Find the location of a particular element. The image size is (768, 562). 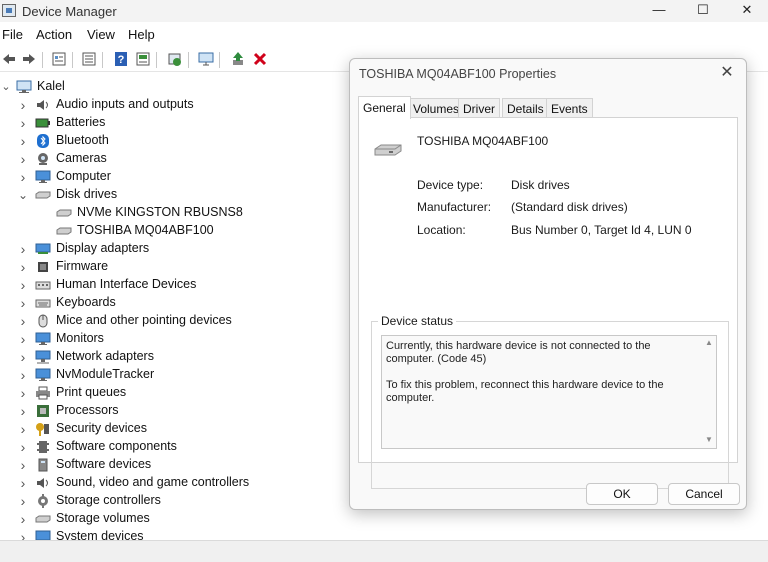

tree-category-sound-video-and-game-controllers: › Sound, video and game controllers is located at coordinates (175, 483).